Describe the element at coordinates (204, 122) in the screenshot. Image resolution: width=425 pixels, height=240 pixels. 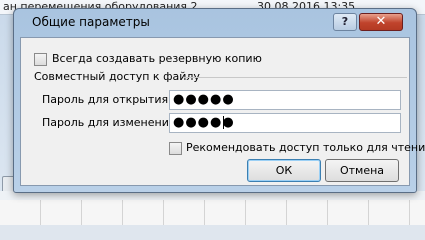
I see `modify-password-value: ●●●●●` at that location.